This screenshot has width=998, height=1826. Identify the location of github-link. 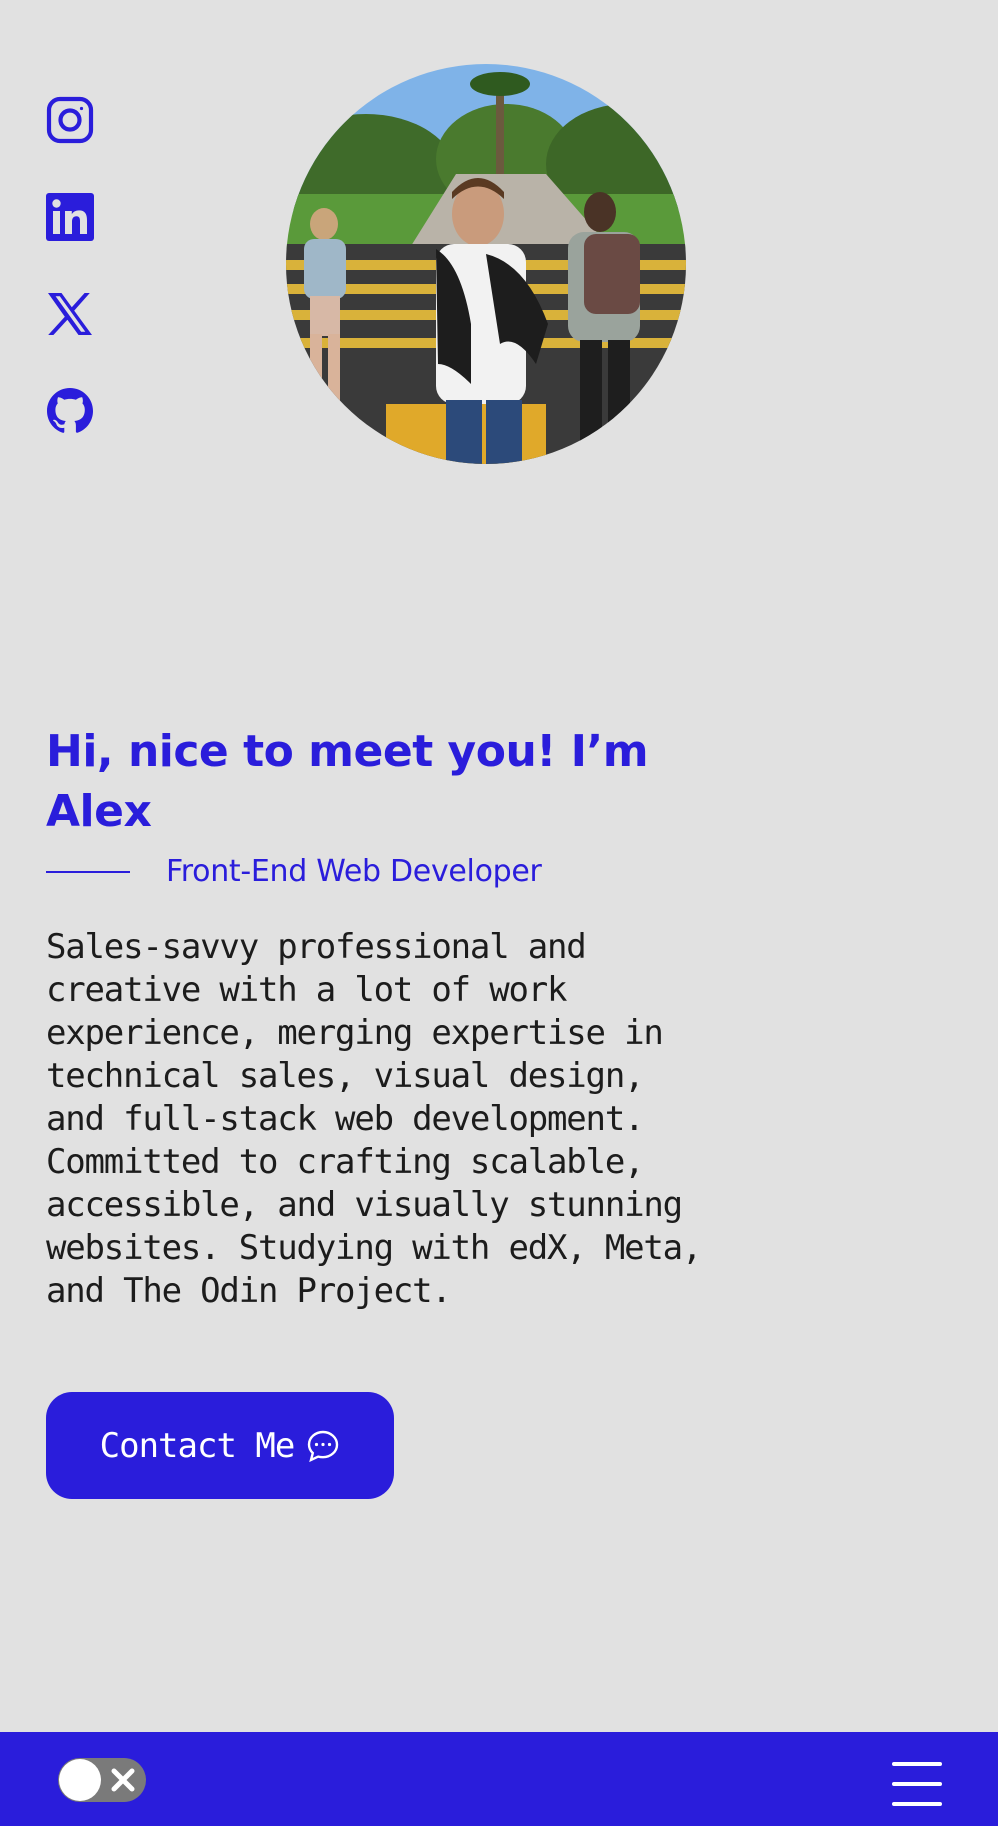
(70, 411).